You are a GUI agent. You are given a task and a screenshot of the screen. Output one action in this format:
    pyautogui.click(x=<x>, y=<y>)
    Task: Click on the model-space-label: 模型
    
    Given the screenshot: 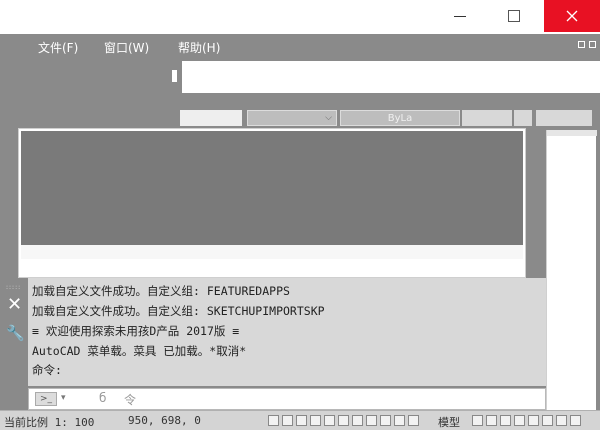 What is the action you would take?
    pyautogui.click(x=449, y=422)
    